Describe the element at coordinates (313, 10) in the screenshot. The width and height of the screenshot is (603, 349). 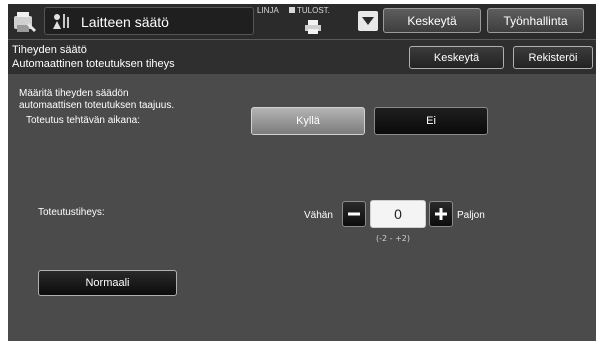
I see `print-indicator-label: TULOST.` at that location.